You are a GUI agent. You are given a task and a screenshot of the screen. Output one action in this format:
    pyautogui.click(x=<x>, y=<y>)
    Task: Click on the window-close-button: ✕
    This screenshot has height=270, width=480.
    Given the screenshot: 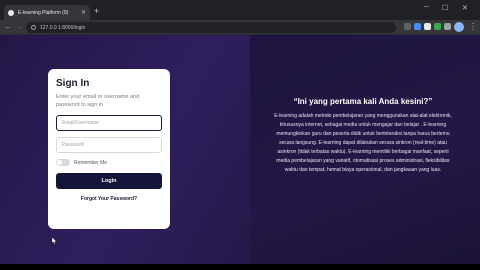 What is the action you would take?
    pyautogui.click(x=465, y=8)
    